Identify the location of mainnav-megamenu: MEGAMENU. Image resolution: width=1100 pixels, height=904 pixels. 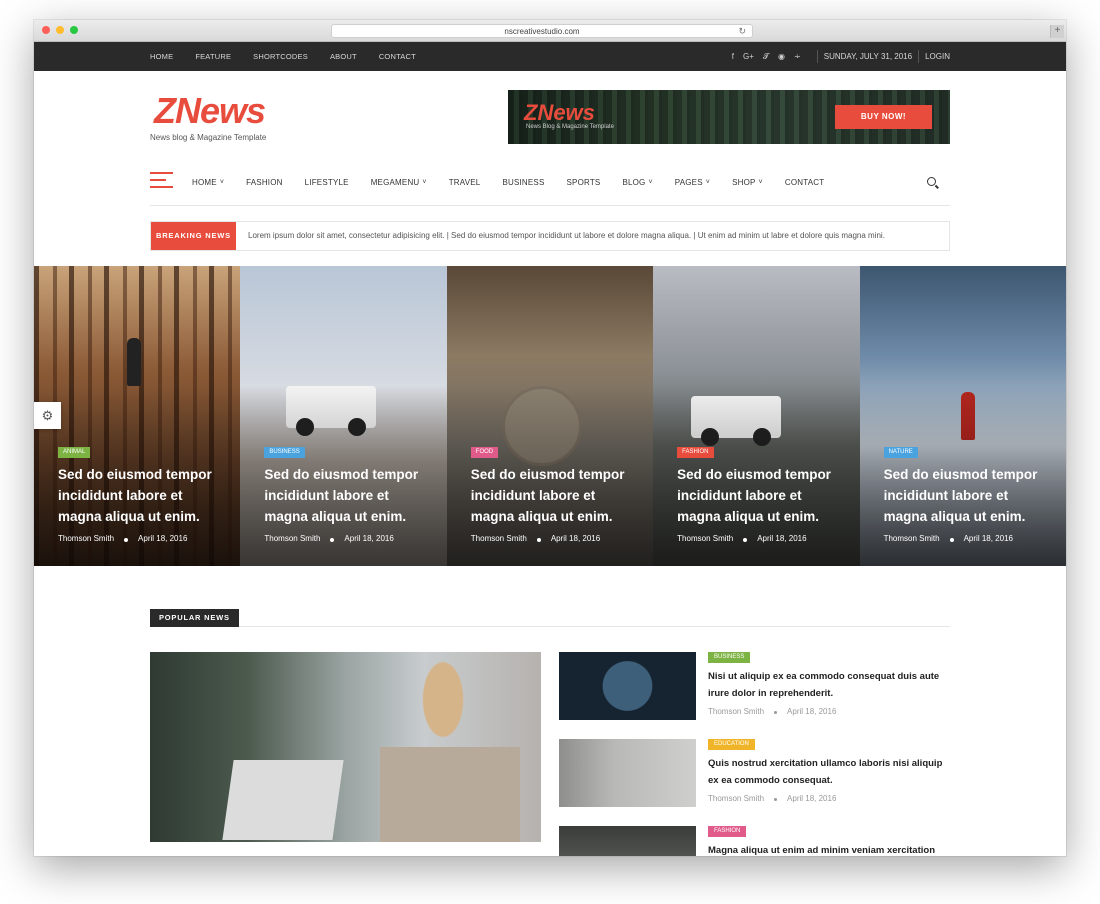
(395, 183).